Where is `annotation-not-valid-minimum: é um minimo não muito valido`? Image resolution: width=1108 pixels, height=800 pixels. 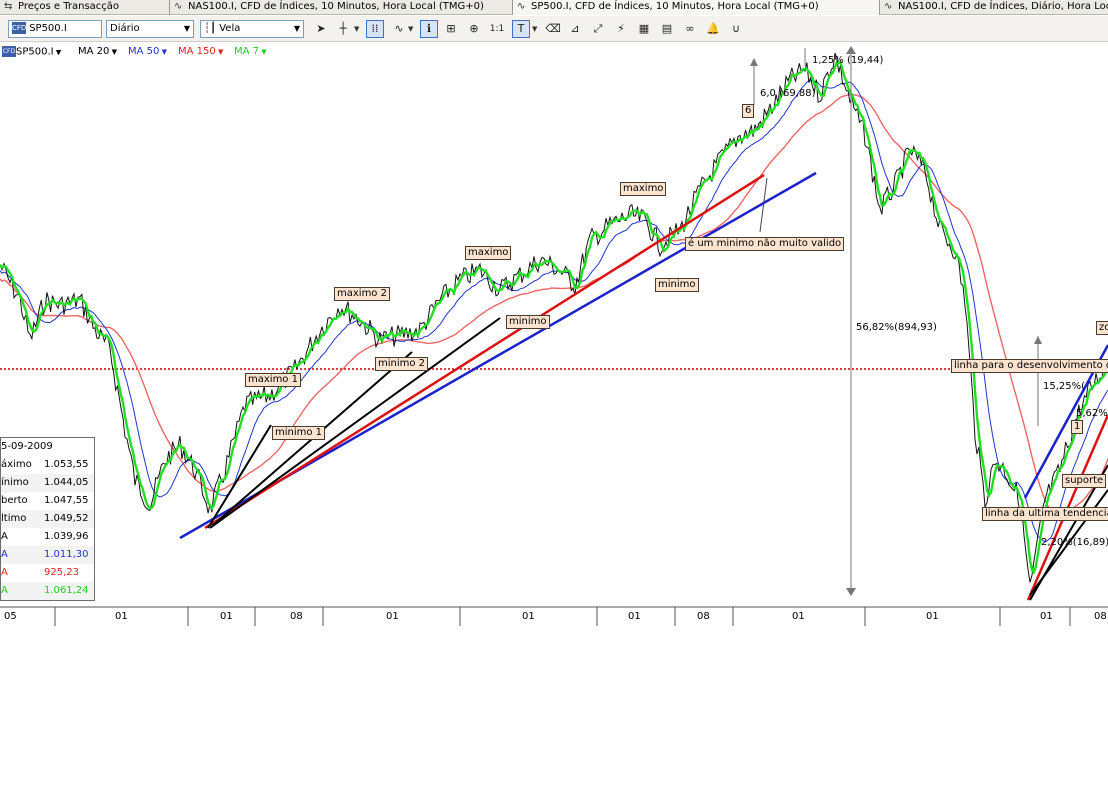 annotation-not-valid-minimum: é um minimo não muito valido is located at coordinates (765, 244).